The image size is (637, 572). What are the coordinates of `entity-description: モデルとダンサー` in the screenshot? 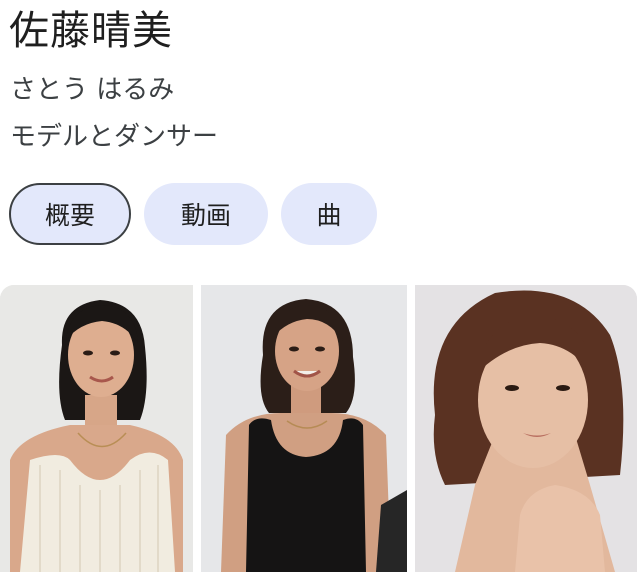 It's located at (114, 137).